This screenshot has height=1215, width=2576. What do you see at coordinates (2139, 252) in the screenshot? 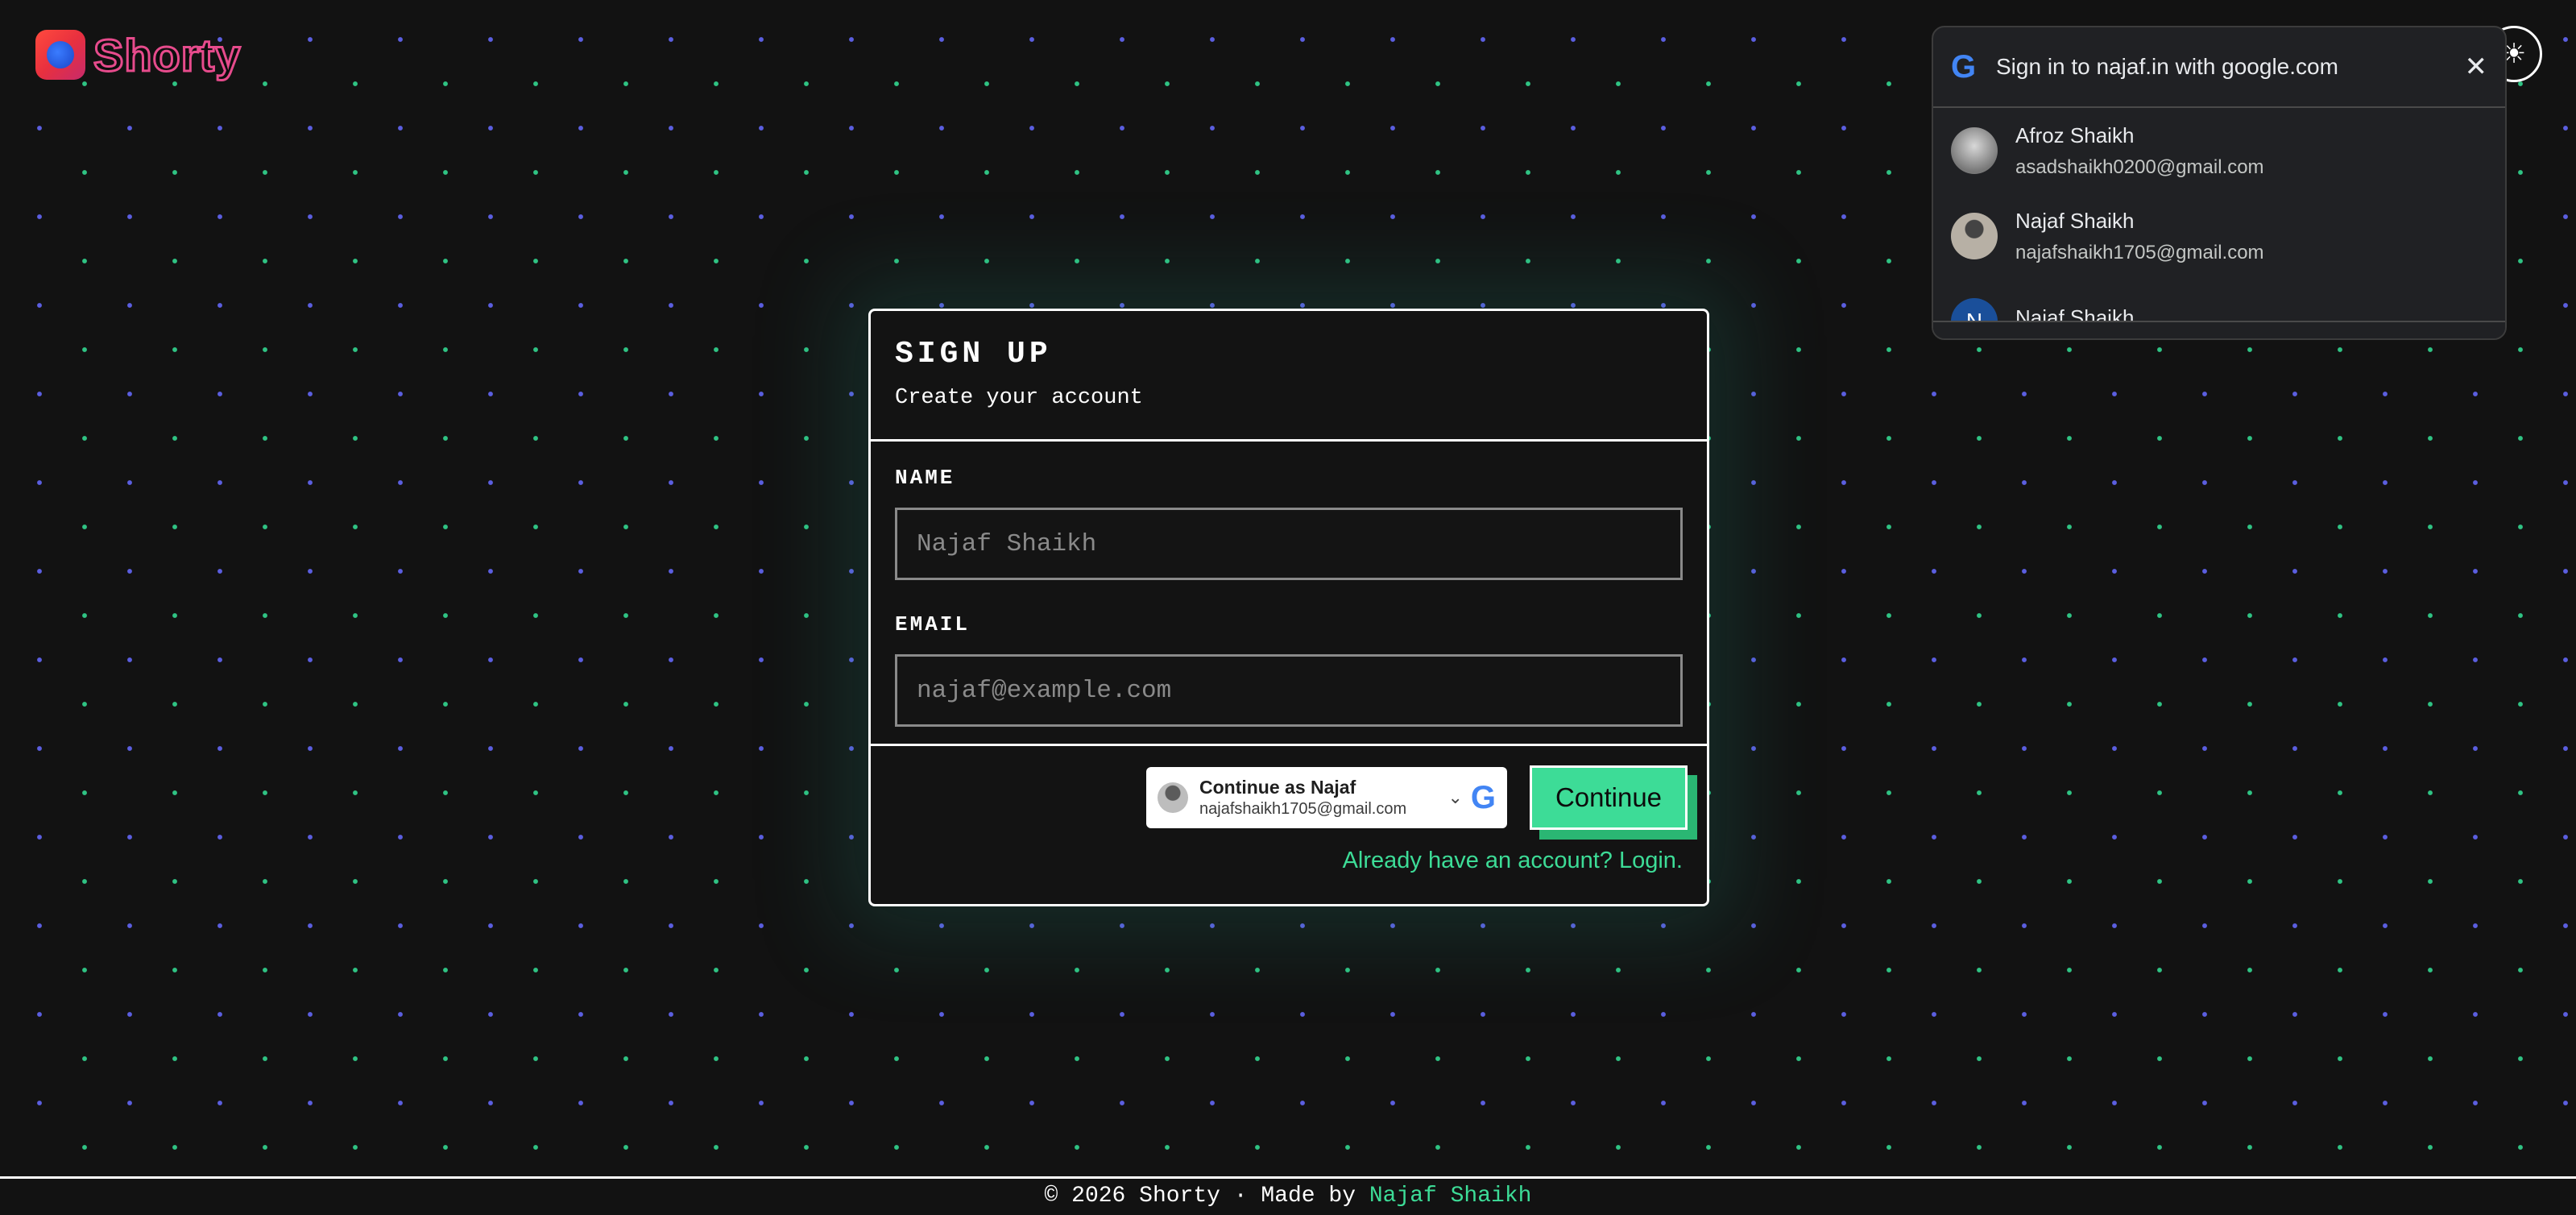
I see `account-email: najafshaikh1705@gmail.com` at bounding box center [2139, 252].